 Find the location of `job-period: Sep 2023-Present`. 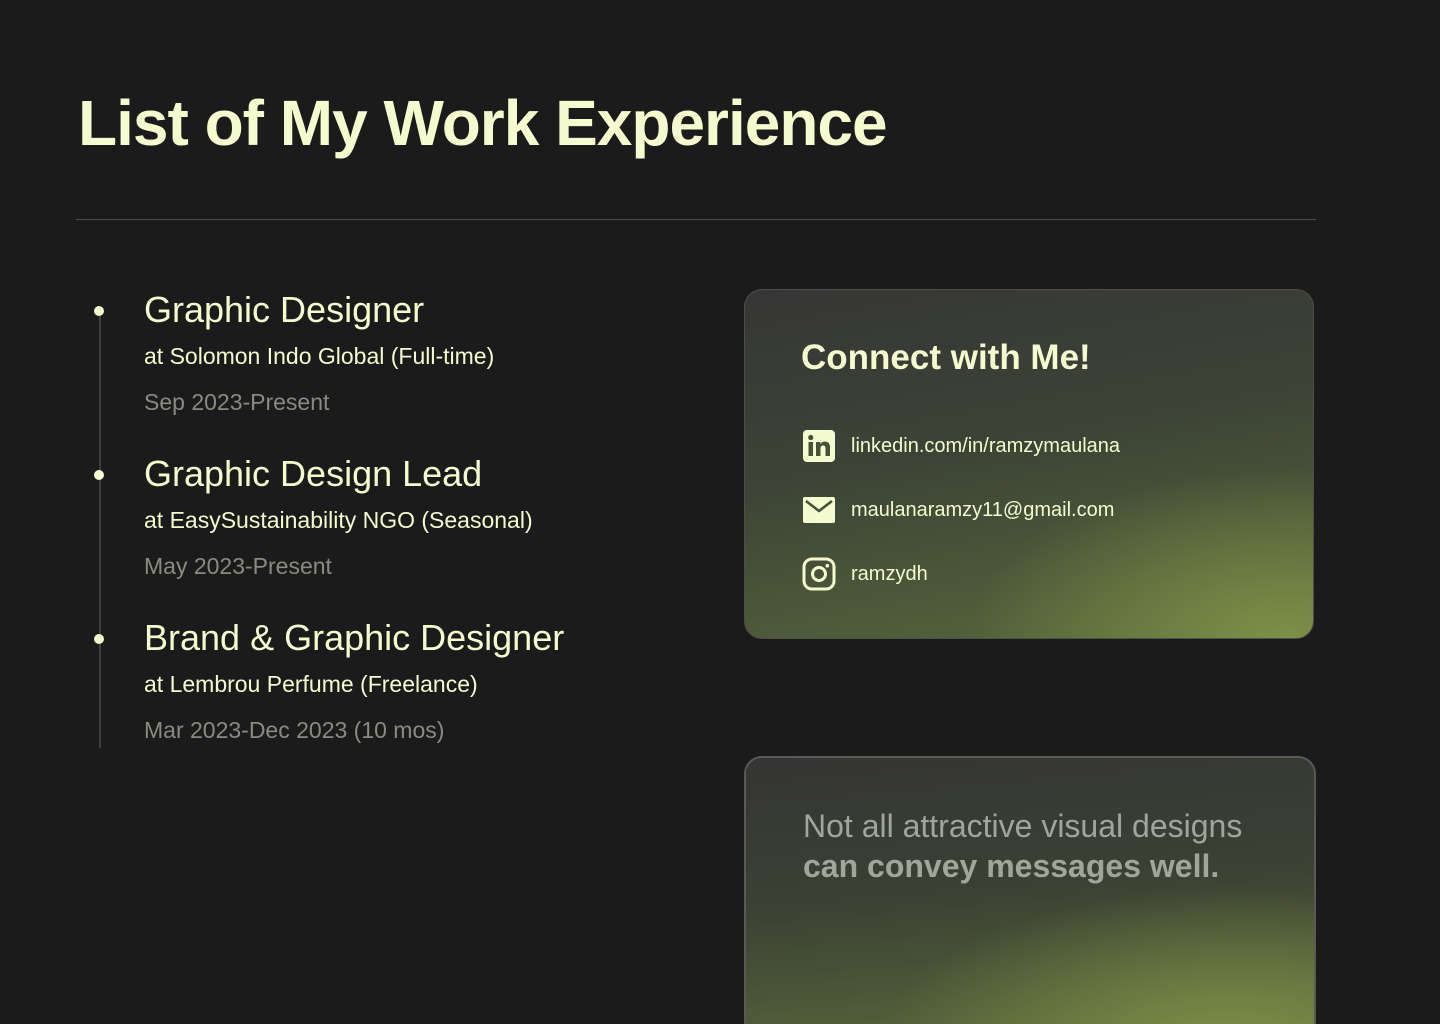

job-period: Sep 2023-Present is located at coordinates (237, 402).